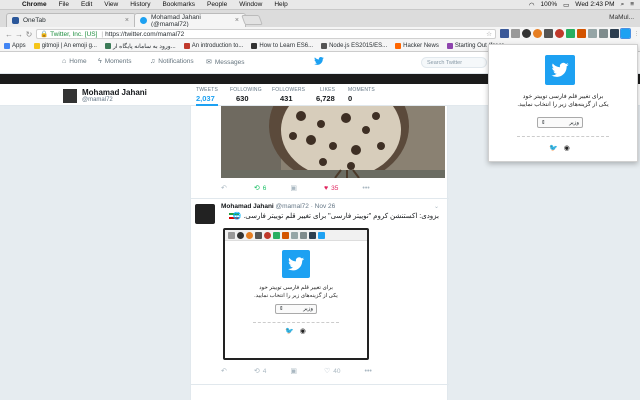 Image resolution: width=640 pixels, height=400 pixels. I want to click on menu-people: People, so click(217, 4).